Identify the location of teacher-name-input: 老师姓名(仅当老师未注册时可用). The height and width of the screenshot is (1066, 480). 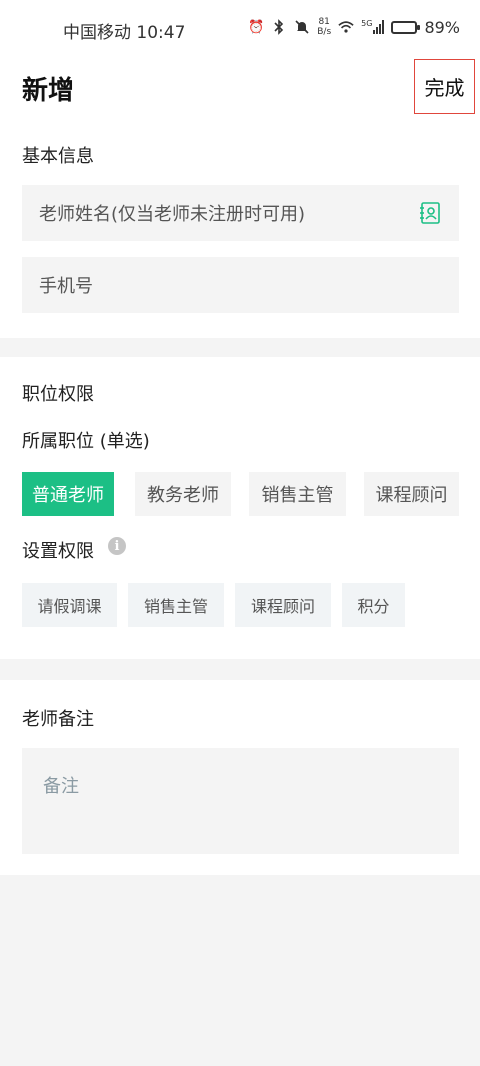
(240, 213).